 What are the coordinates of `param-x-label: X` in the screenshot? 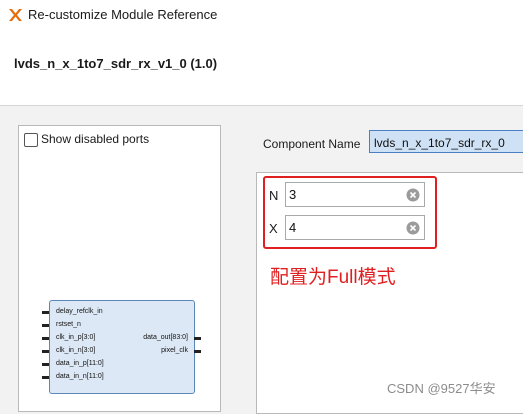 It's located at (273, 228).